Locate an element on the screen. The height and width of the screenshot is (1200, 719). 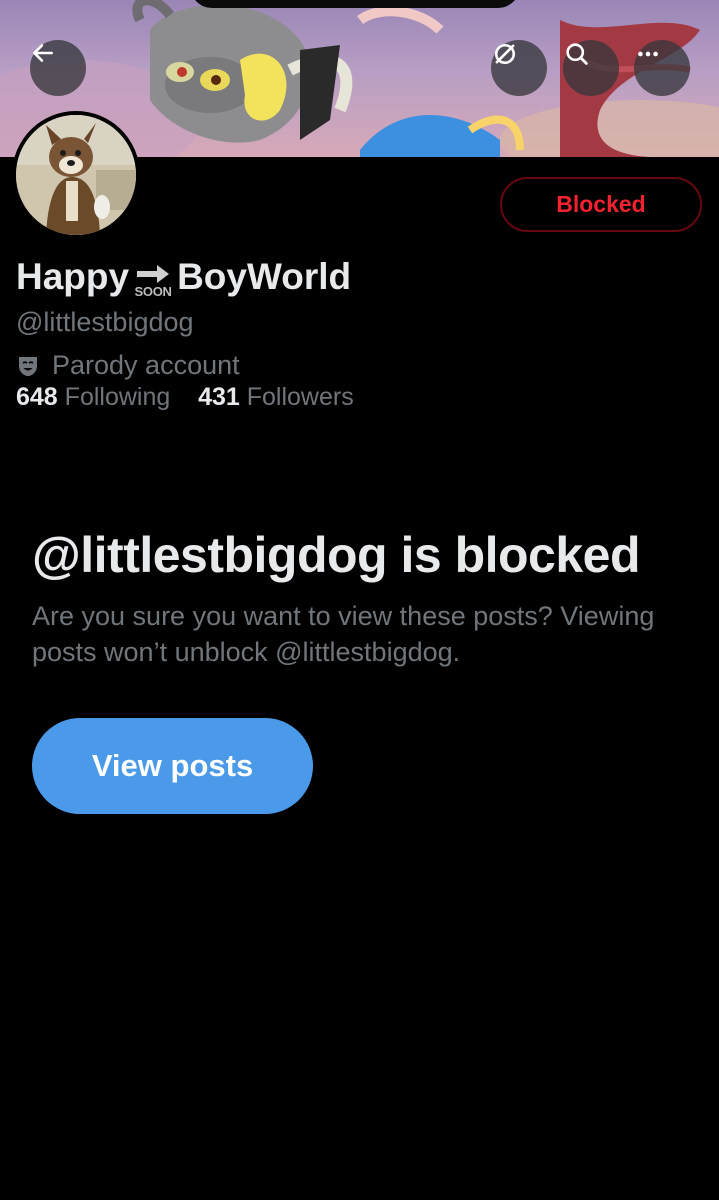
parody-label: Parody account is located at coordinates (128, 365).